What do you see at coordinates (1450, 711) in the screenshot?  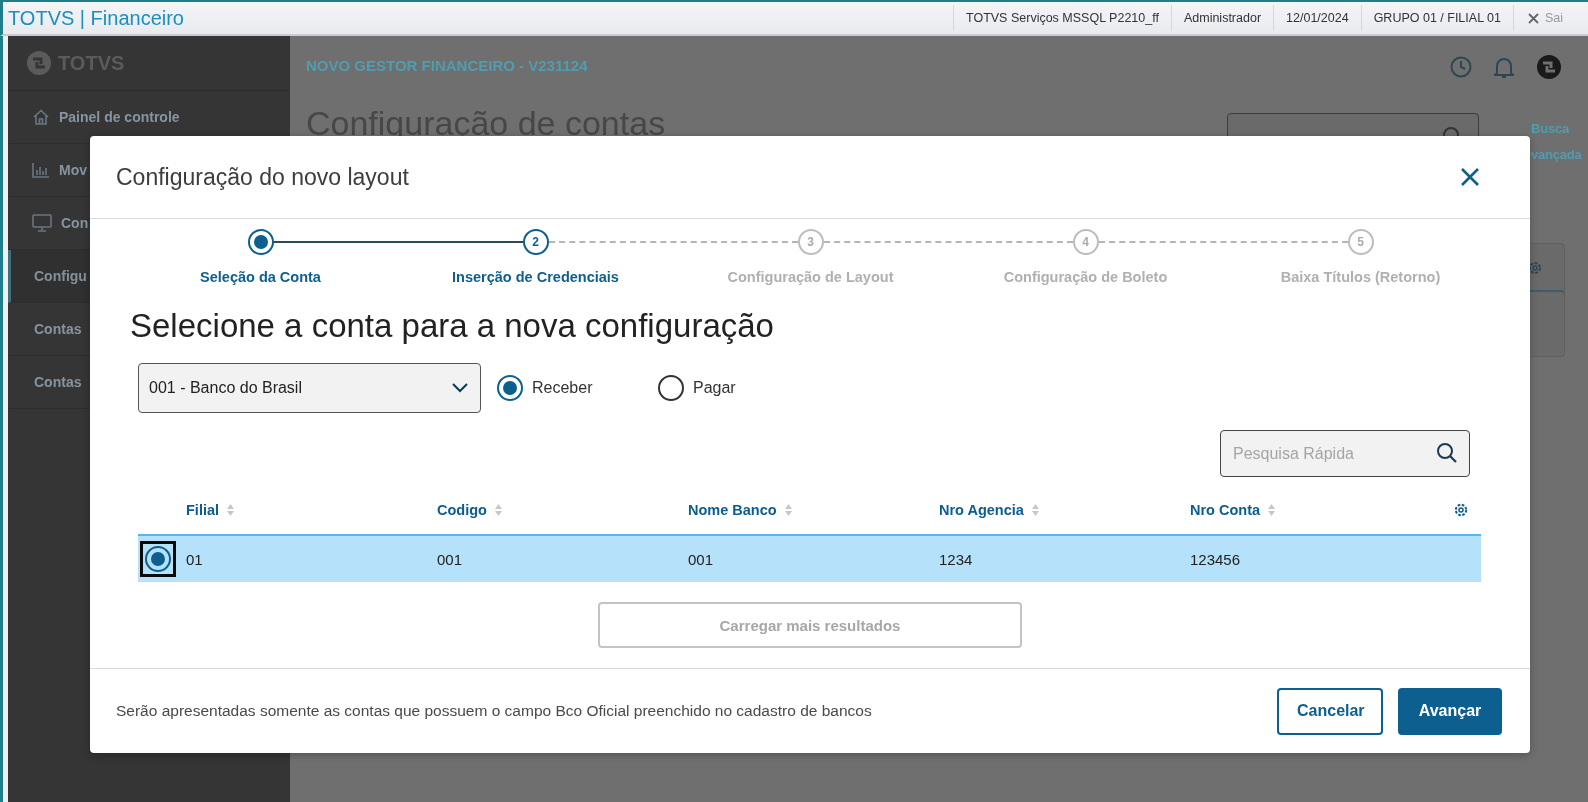 I see `next-button: Avançar` at bounding box center [1450, 711].